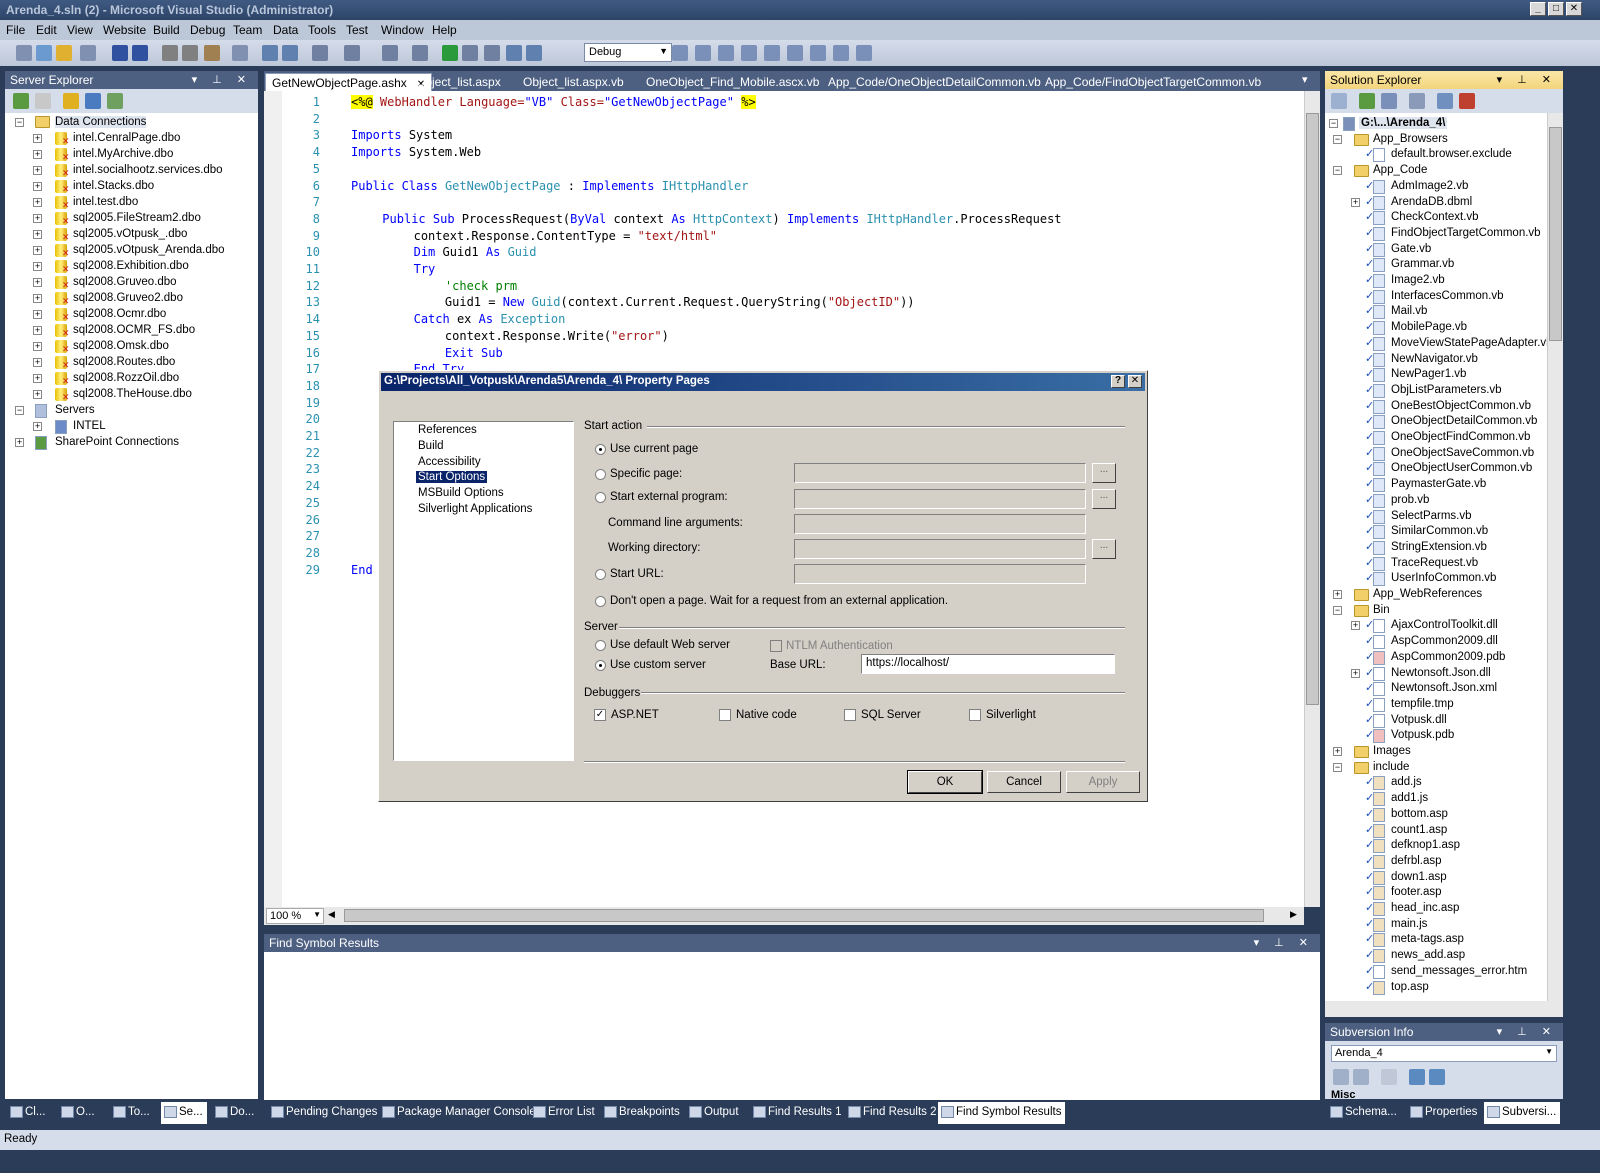 This screenshot has height=1173, width=1600. I want to click on solution-item: ✓ OneObjectDetailCommon.vb, so click(1449, 422).